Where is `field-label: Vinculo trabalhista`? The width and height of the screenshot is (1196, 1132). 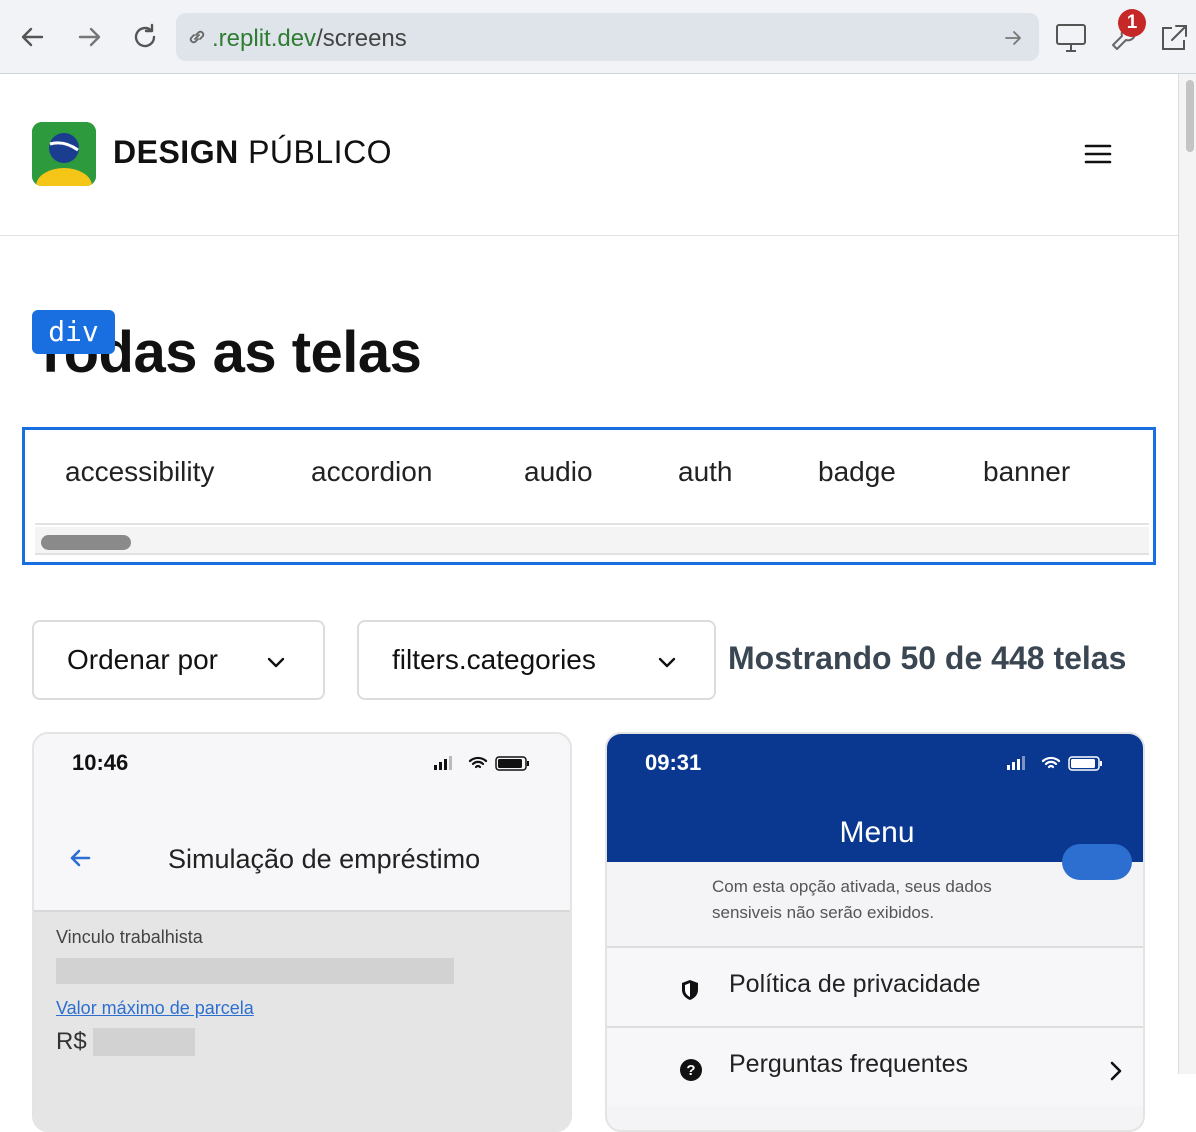
field-label: Vinculo trabalhista is located at coordinates (129, 937).